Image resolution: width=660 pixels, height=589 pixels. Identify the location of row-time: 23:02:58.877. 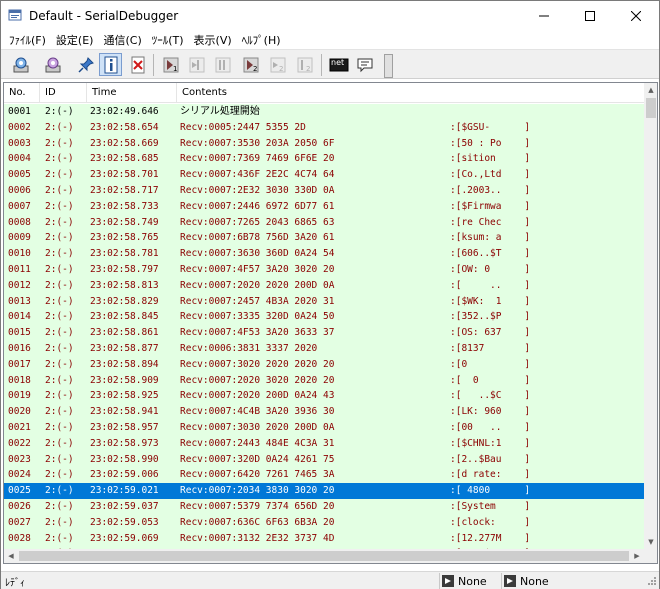
(124, 348).